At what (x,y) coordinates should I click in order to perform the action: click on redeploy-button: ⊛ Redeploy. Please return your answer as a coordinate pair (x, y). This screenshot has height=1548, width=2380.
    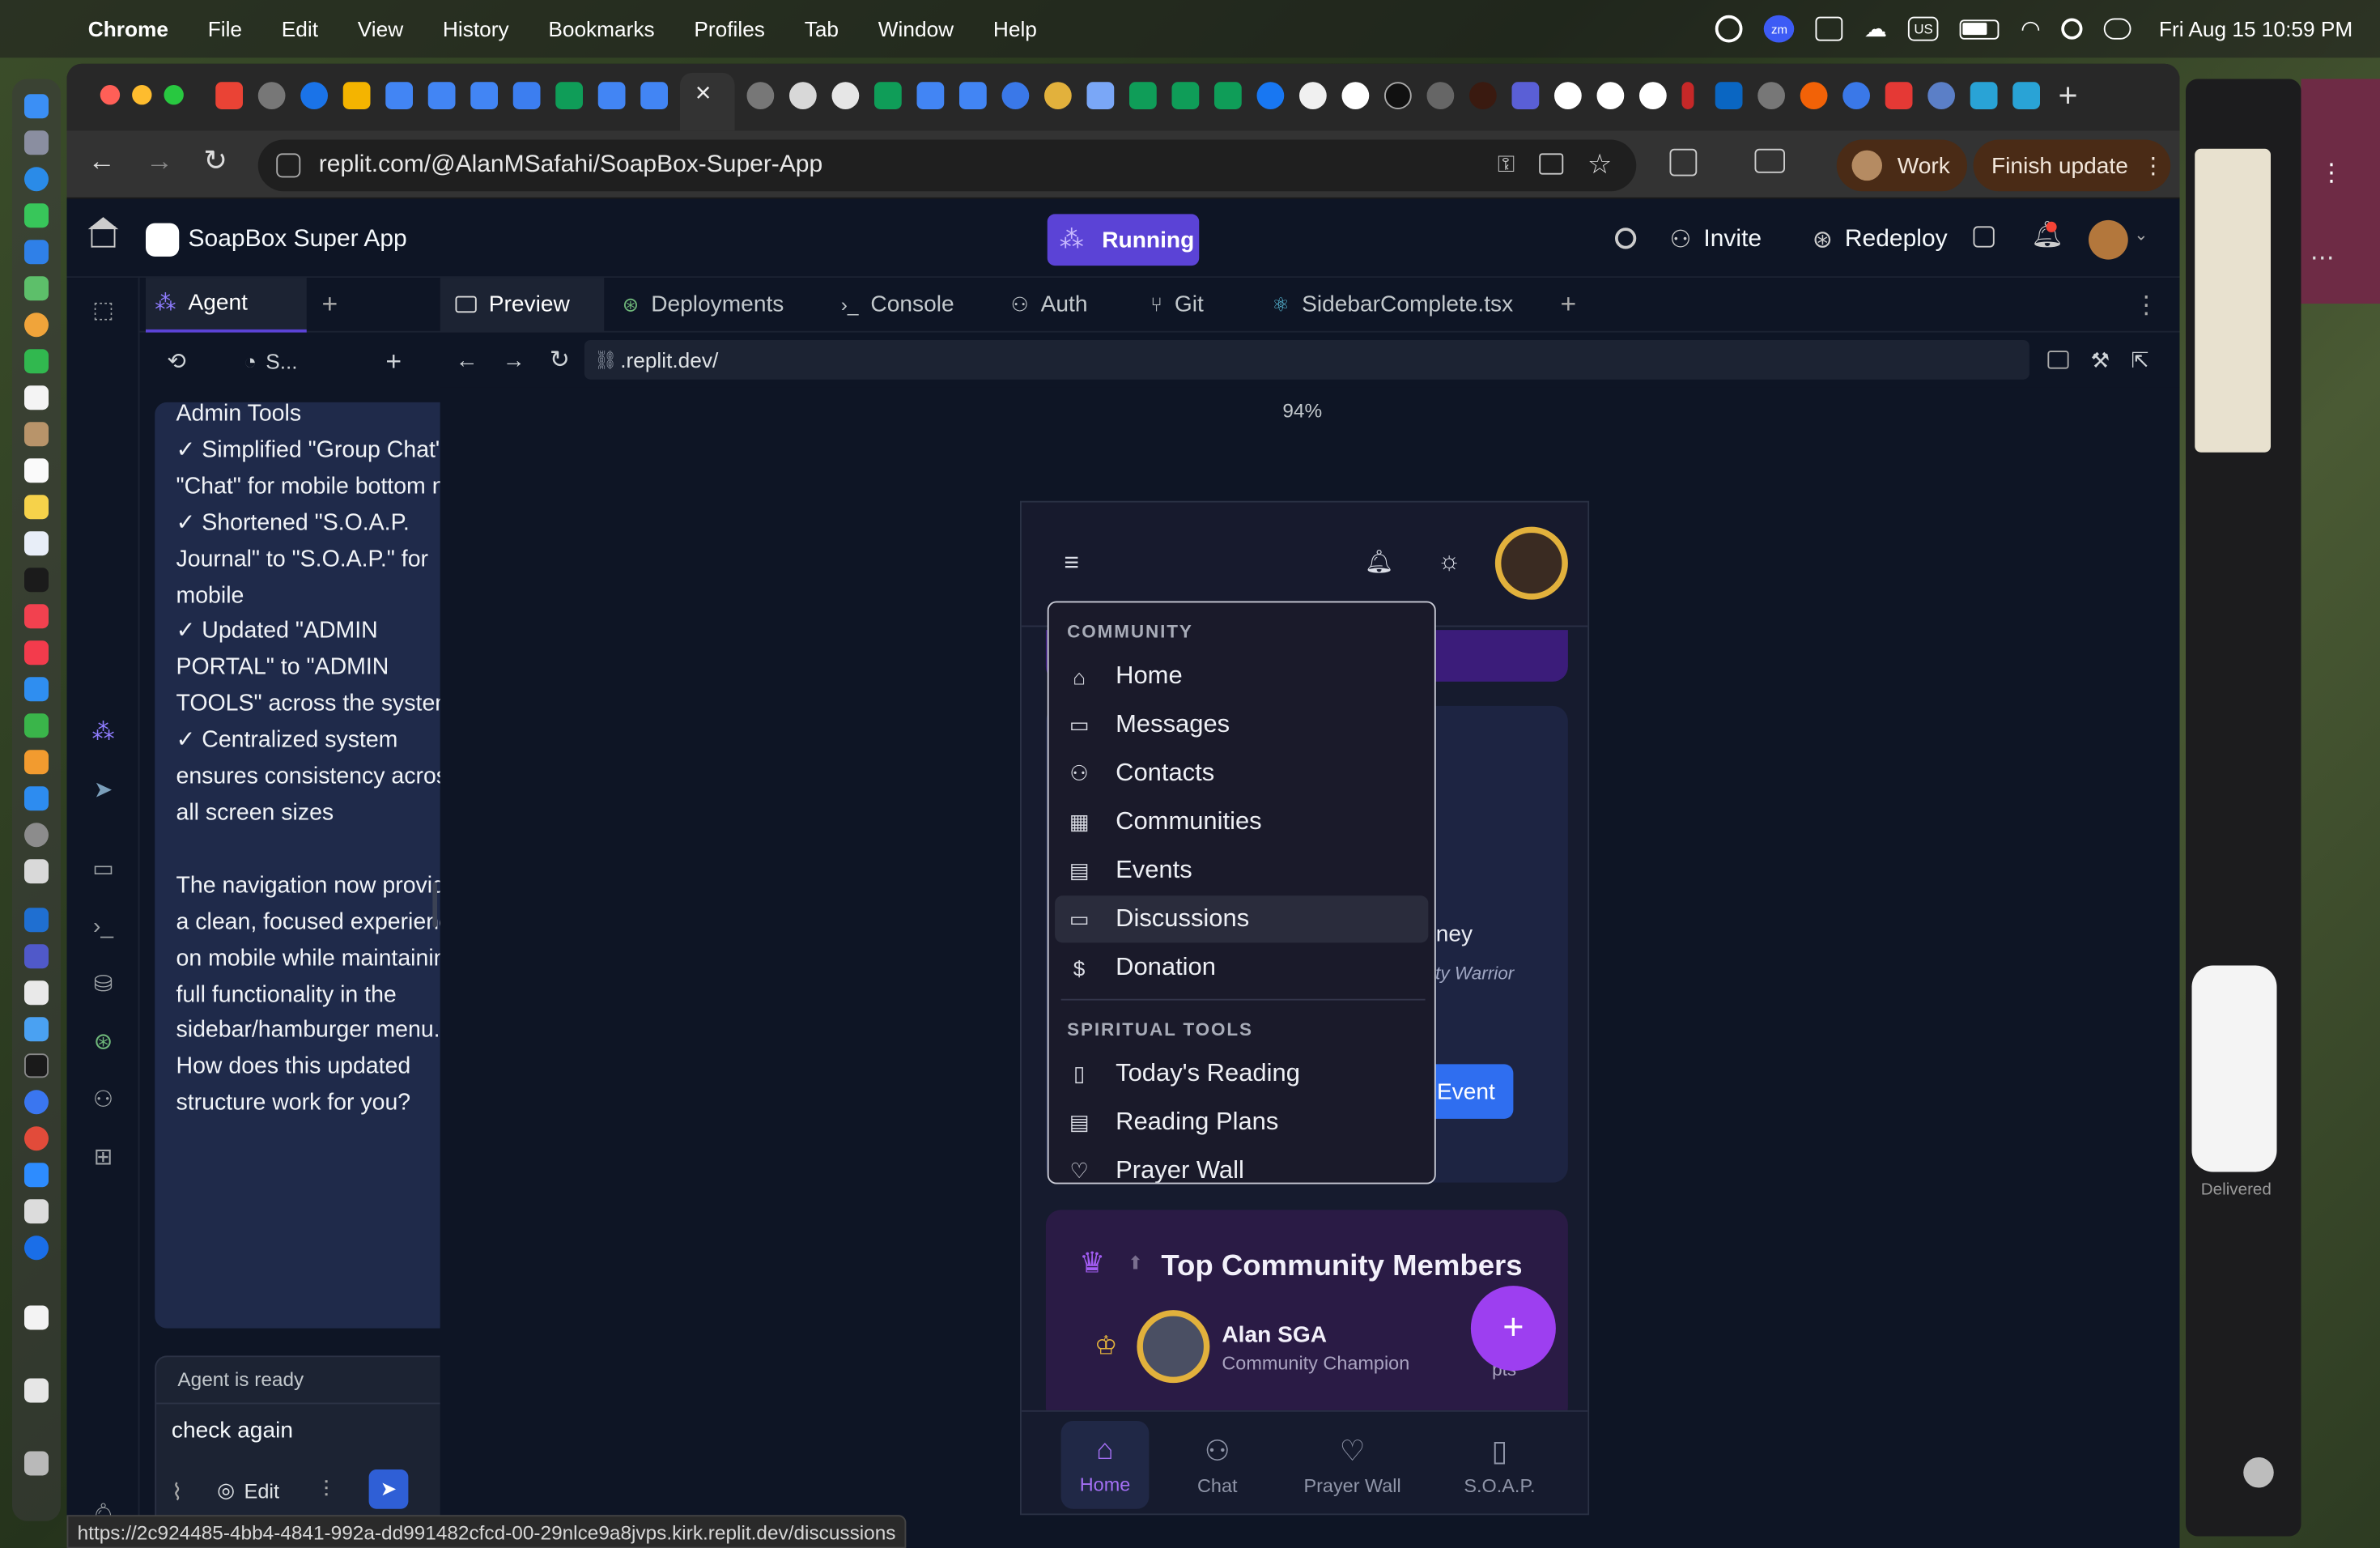
    Looking at the image, I should click on (1889, 240).